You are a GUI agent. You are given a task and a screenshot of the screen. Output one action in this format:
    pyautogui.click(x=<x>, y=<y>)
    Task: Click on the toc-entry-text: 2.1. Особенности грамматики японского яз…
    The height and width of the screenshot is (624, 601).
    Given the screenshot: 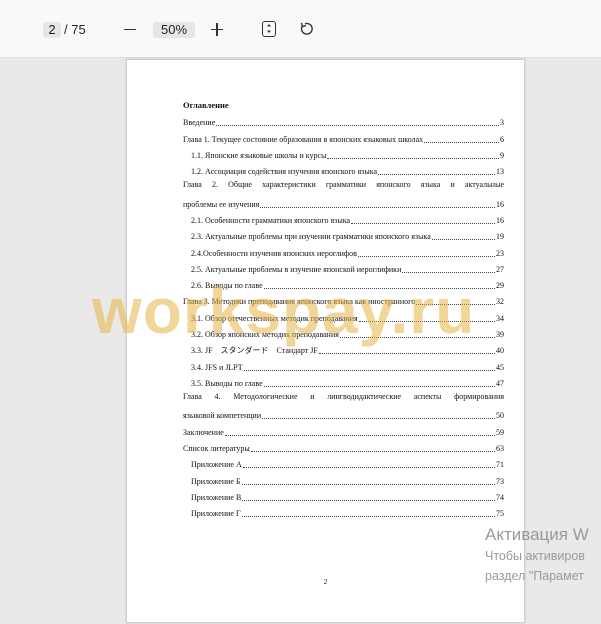 What is the action you would take?
    pyautogui.click(x=271, y=220)
    